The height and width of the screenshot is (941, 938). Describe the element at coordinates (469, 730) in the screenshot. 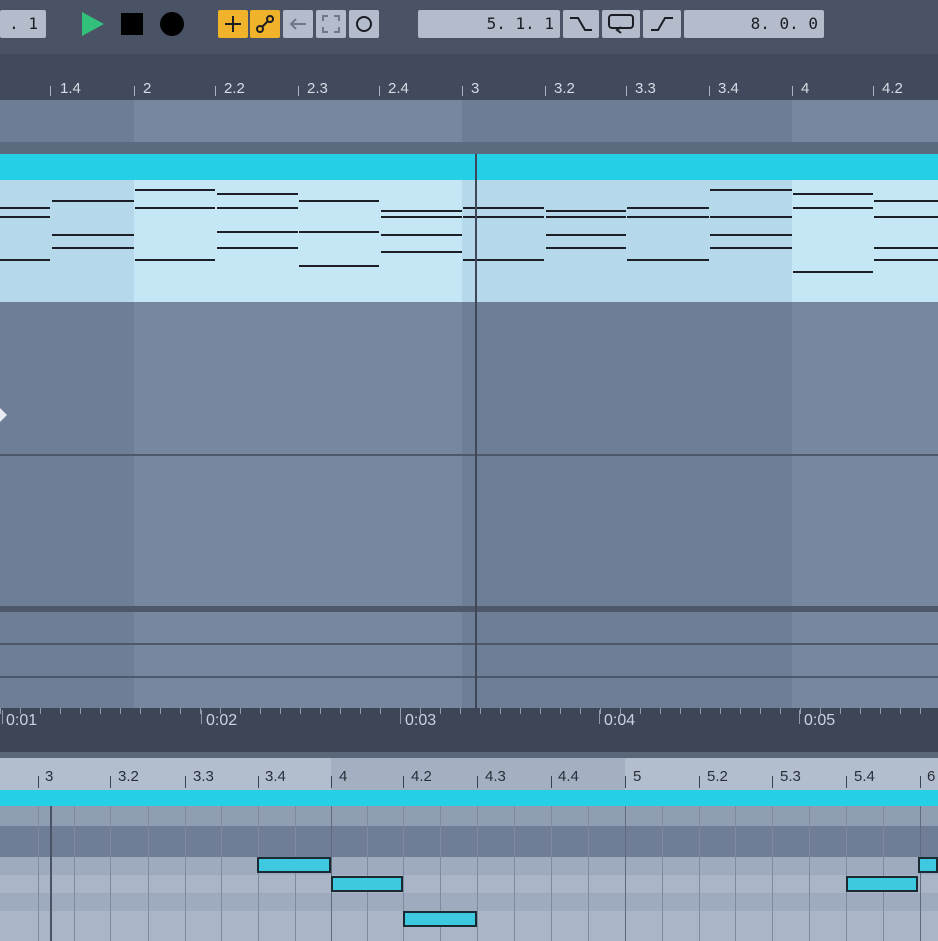

I see `time-ruler: 0:01 0:02 0:03 0:04 0:05` at that location.